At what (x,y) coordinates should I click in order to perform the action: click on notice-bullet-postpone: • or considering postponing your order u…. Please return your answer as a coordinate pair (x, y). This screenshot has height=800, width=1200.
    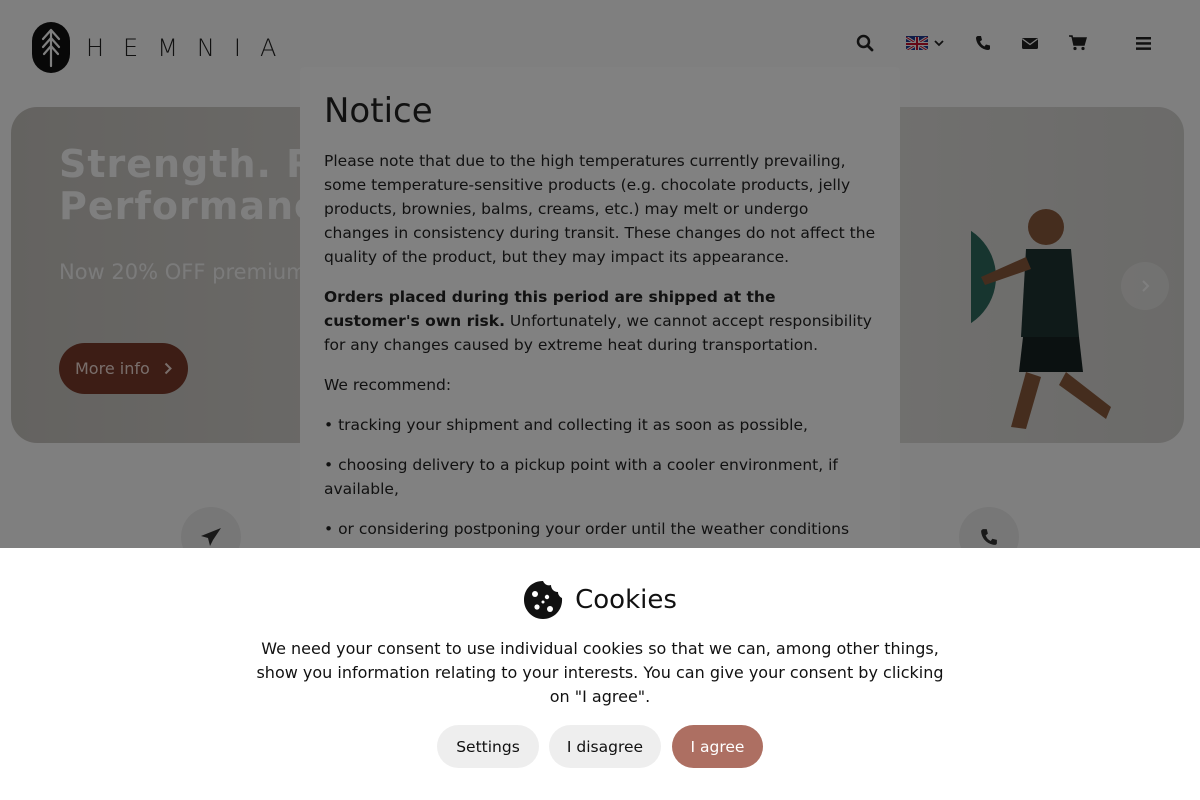
    Looking at the image, I should click on (587, 529).